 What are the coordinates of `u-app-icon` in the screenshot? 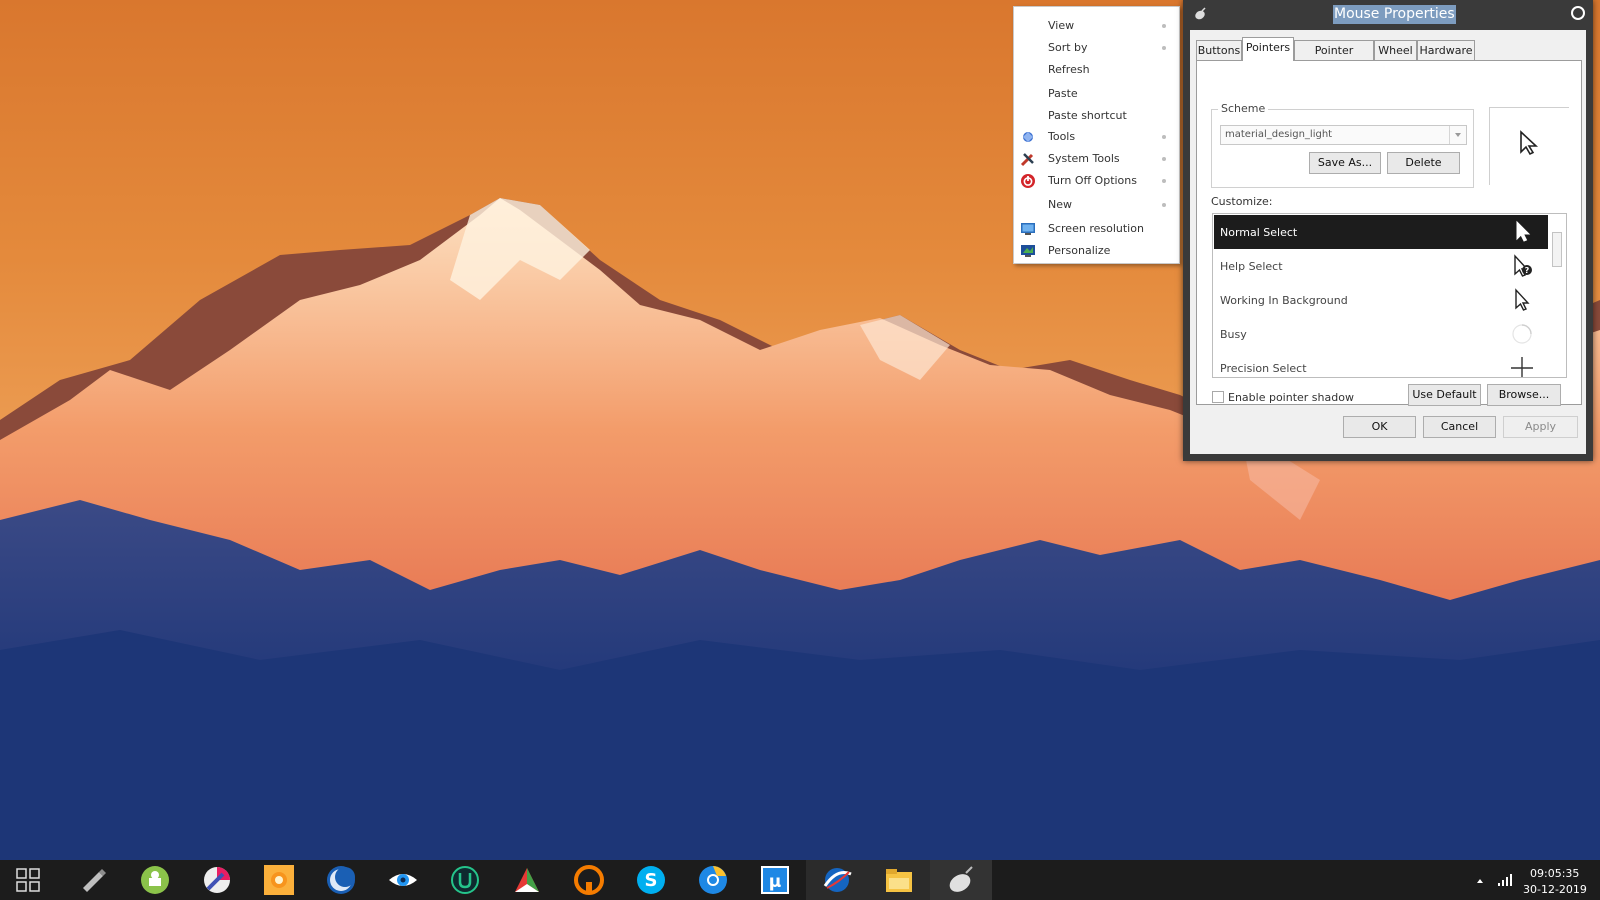 It's located at (465, 880).